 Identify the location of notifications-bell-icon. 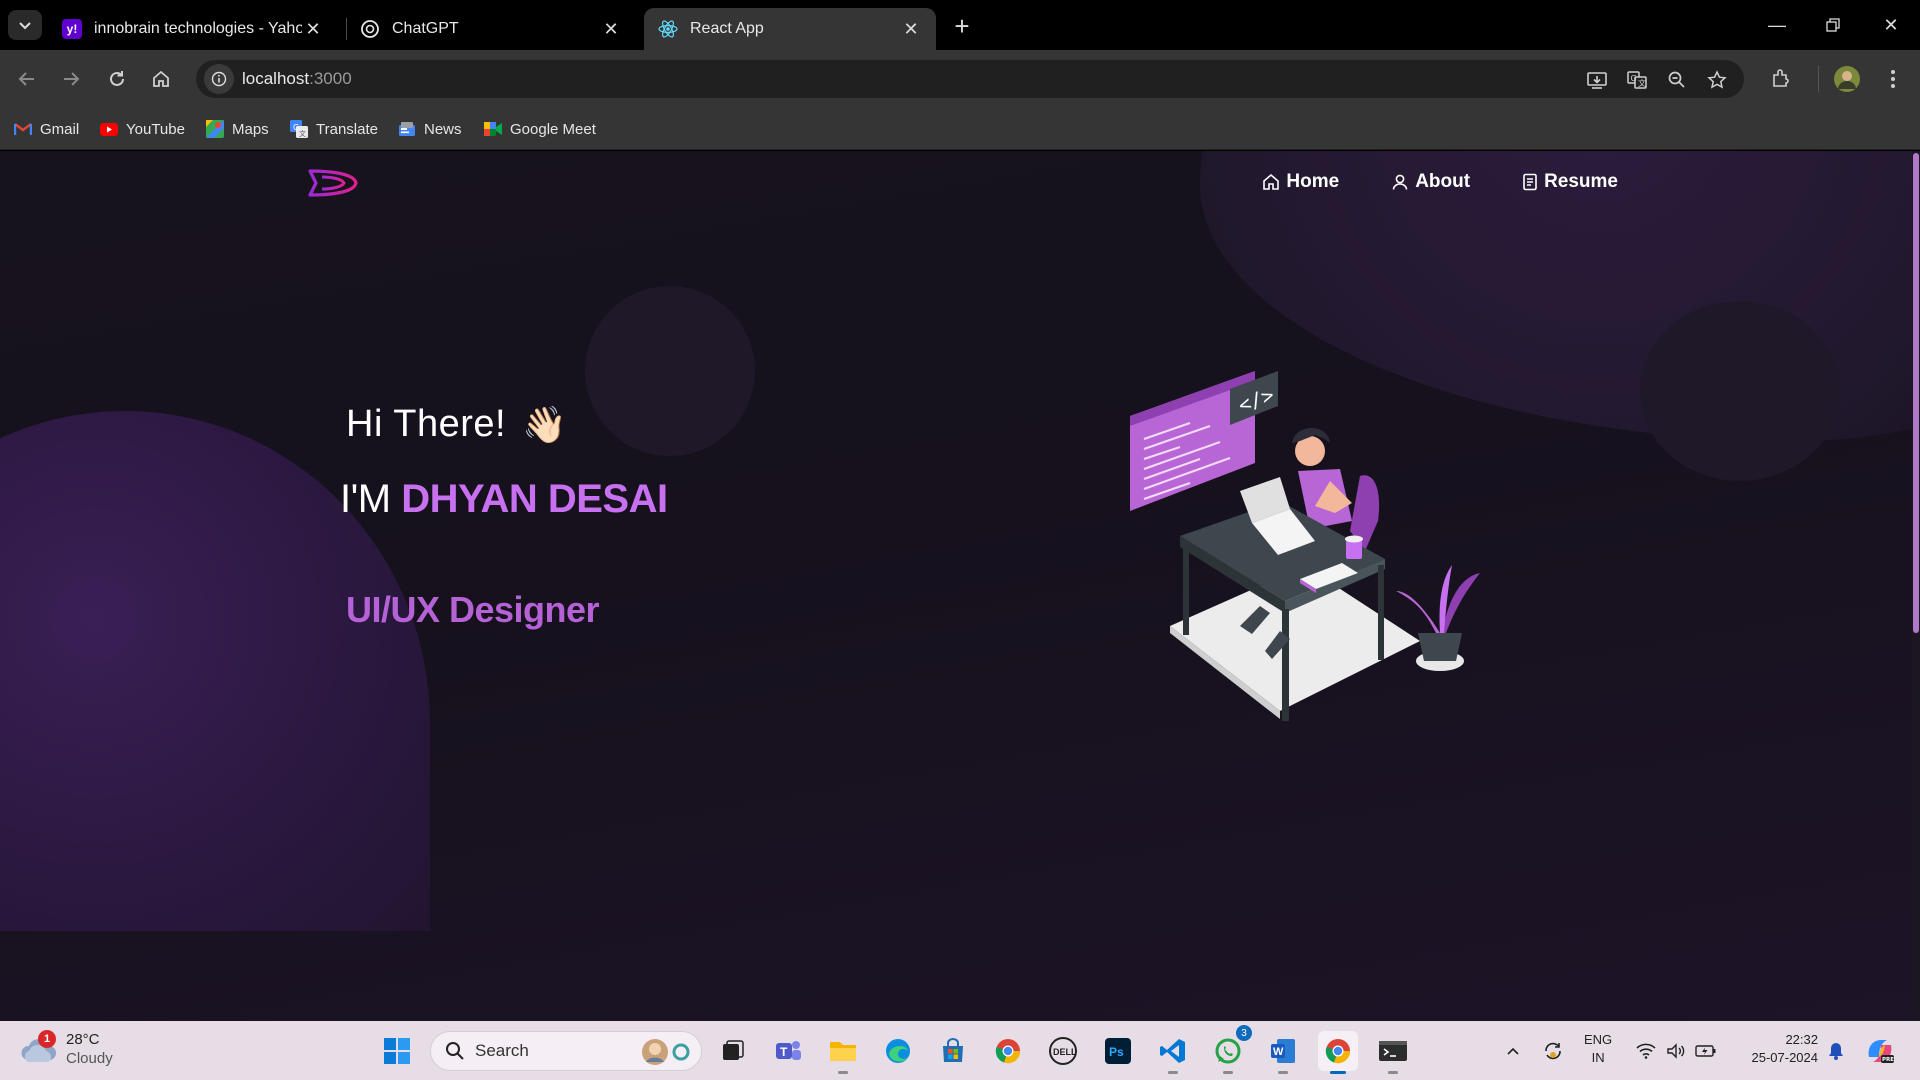
(1836, 1051).